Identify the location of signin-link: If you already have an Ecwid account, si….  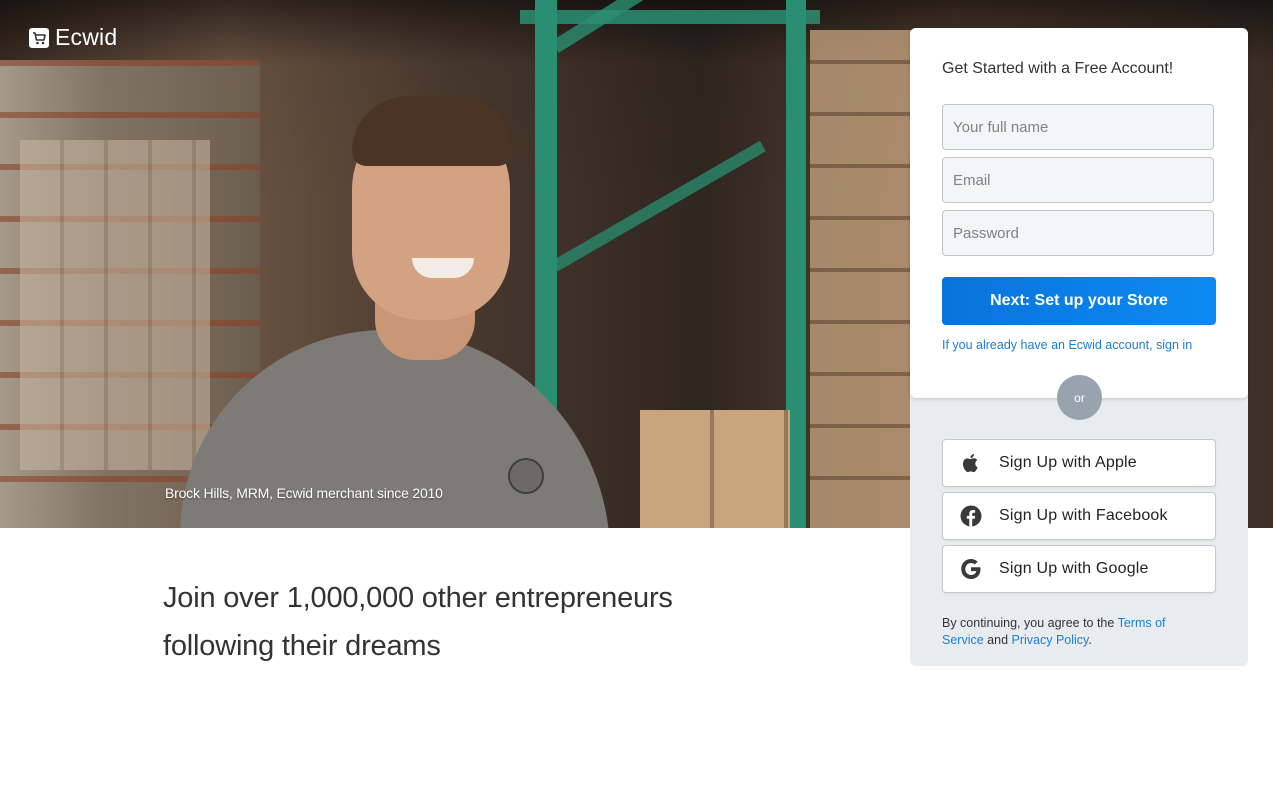
(1067, 345).